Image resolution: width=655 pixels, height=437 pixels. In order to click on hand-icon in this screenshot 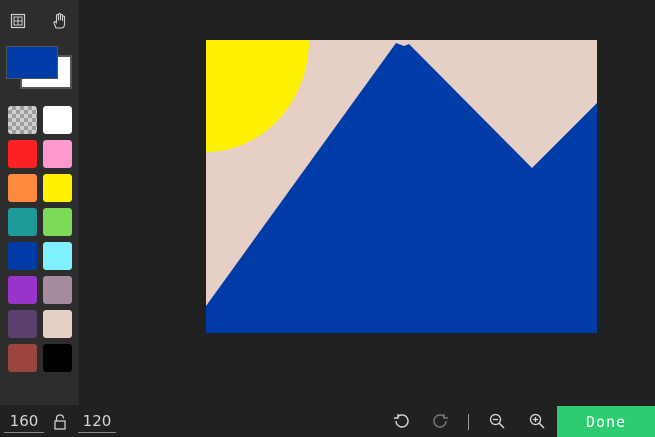, I will do `click(59, 21)`.